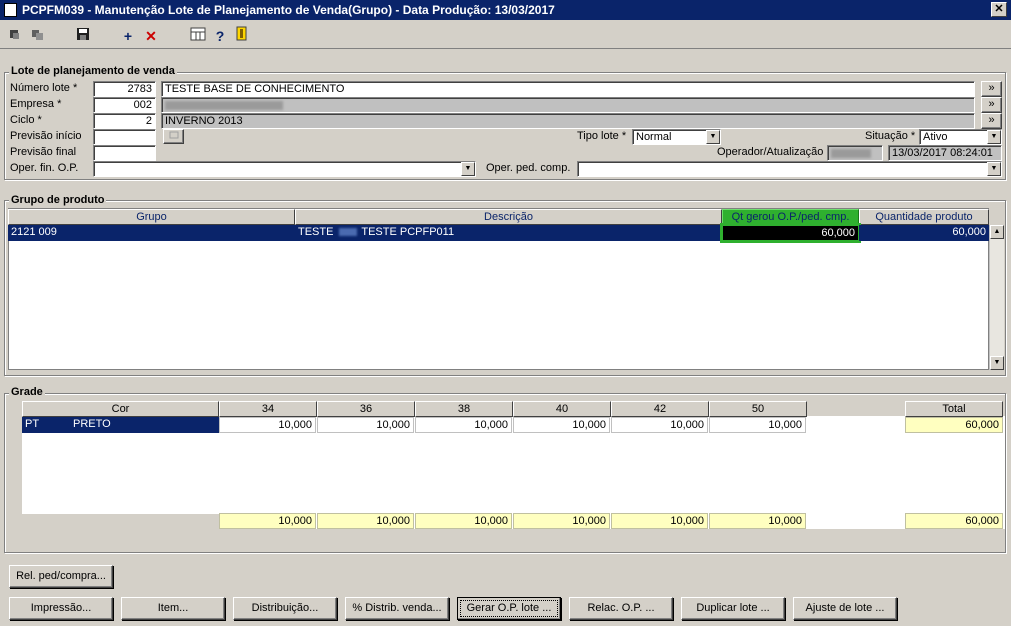 This screenshot has height=626, width=1011. What do you see at coordinates (27, 392) in the screenshot?
I see `grade-section-title: Grade` at bounding box center [27, 392].